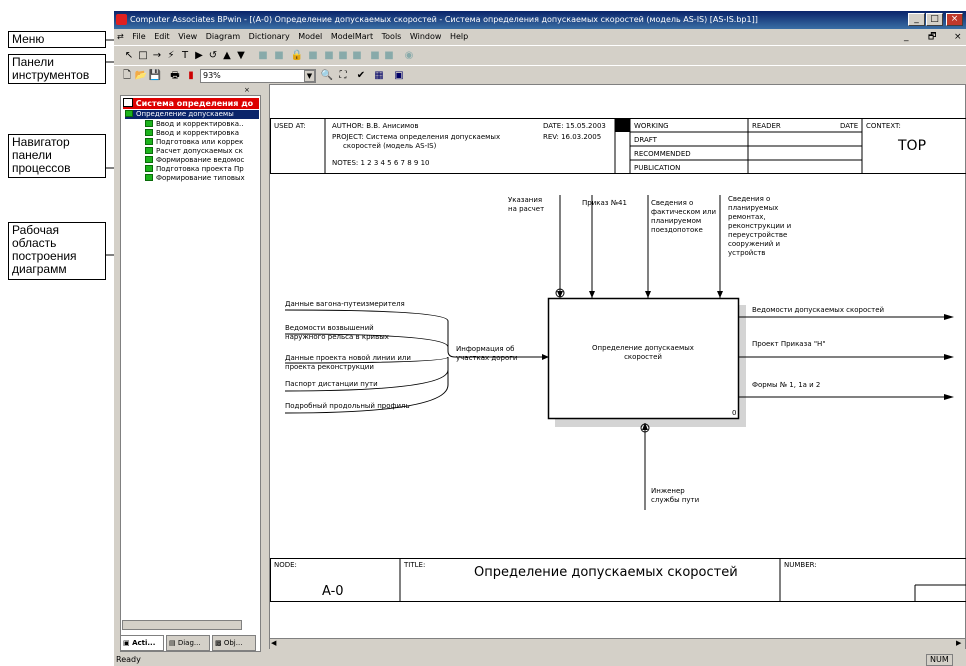 The image size is (966, 666). I want to click on scroll-right-icon: ▶, so click(958, 643).